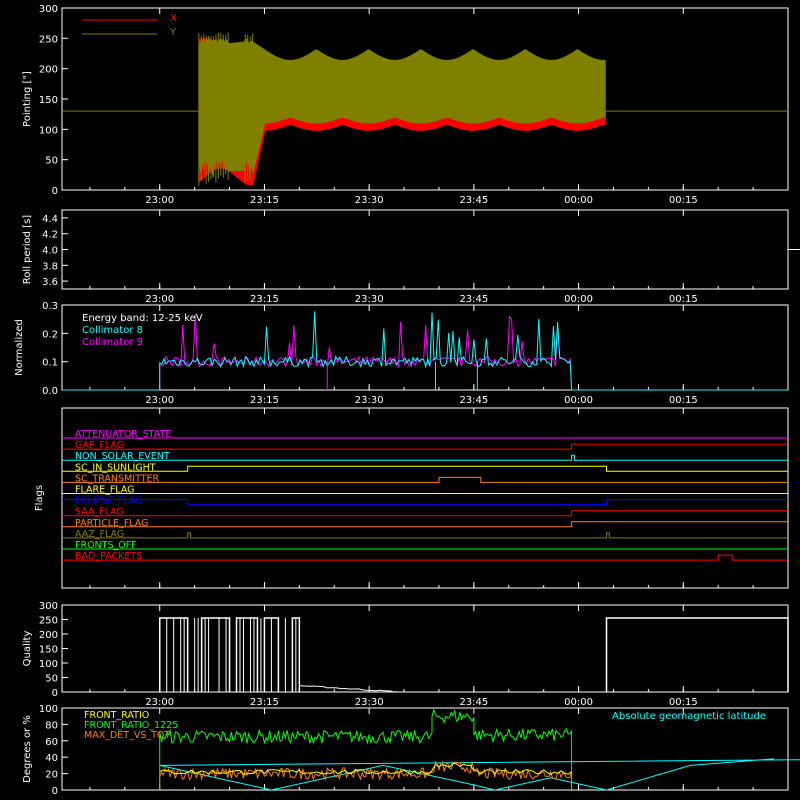 The width and height of the screenshot is (800, 800). I want to click on flag-label-bad-packets: BAD_PACKETS, so click(108, 556).